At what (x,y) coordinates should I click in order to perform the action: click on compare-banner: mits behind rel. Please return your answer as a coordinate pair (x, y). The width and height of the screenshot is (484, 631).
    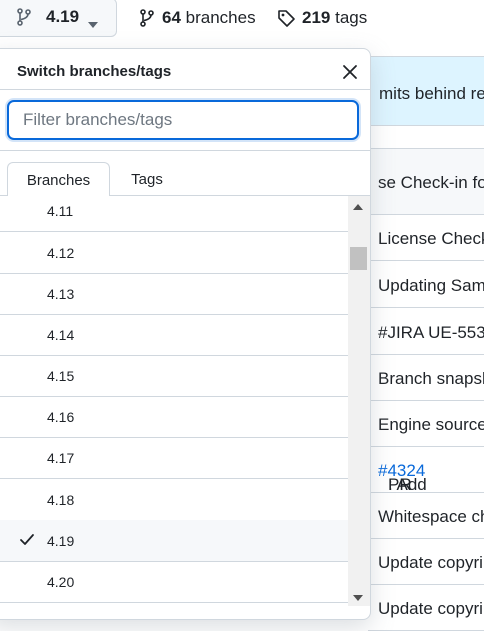
    Looking at the image, I should click on (426, 91).